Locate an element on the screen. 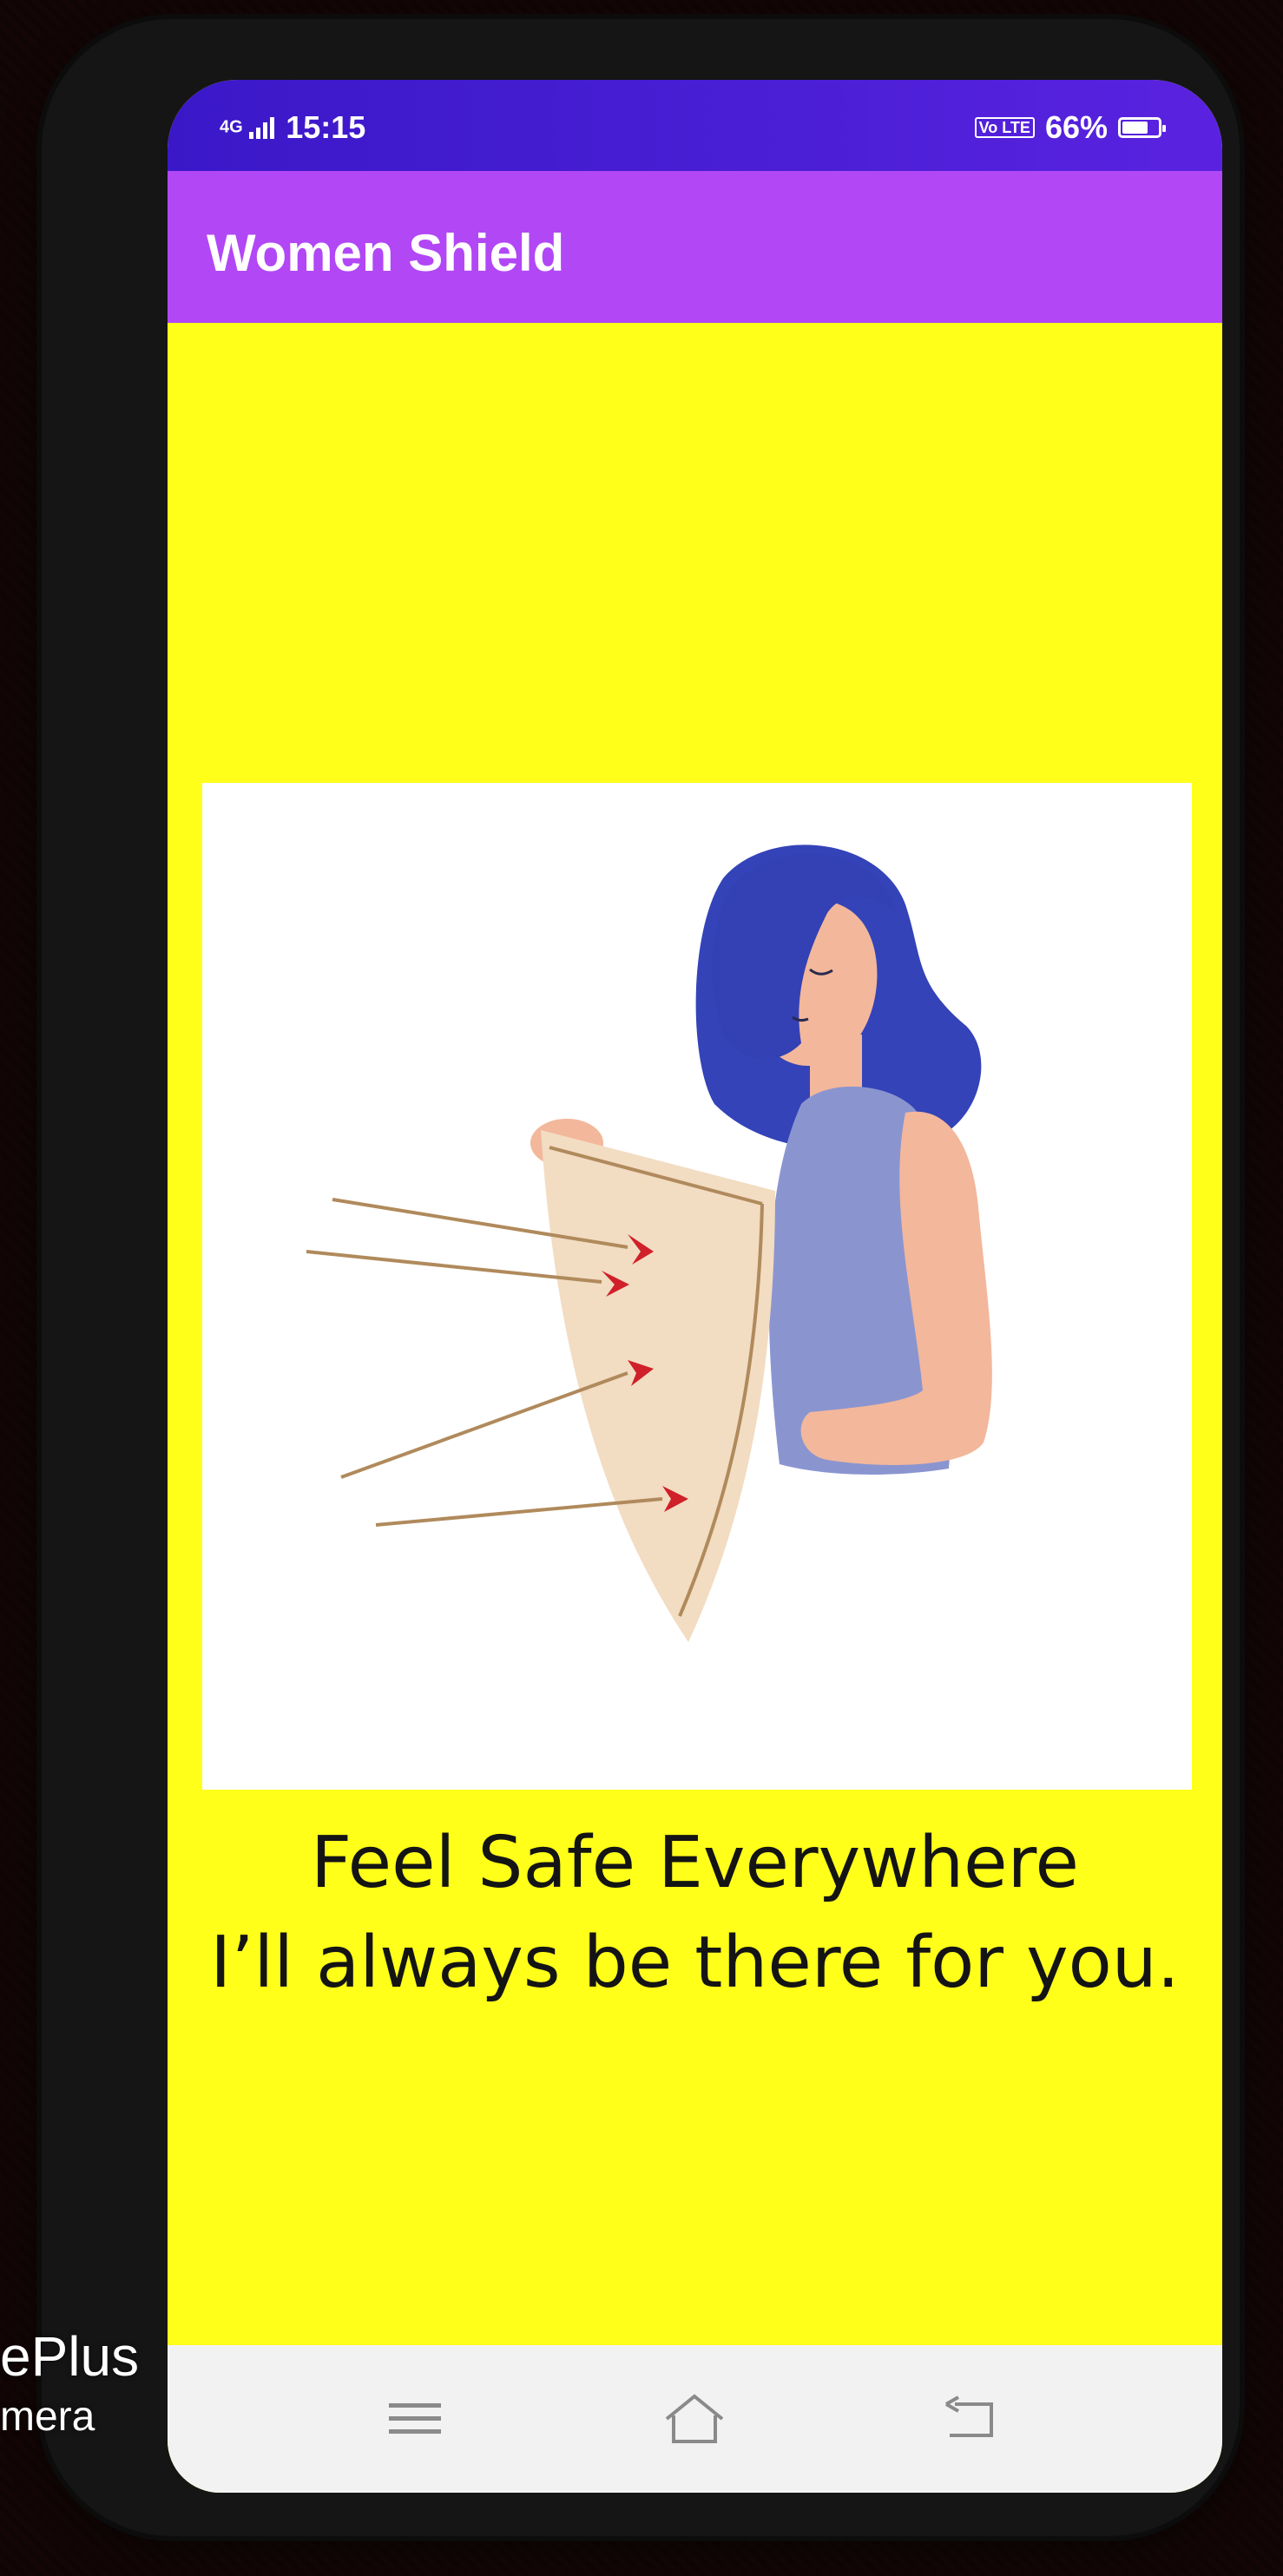 The image size is (1283, 2576). app-bar: Women Shield is located at coordinates (695, 247).